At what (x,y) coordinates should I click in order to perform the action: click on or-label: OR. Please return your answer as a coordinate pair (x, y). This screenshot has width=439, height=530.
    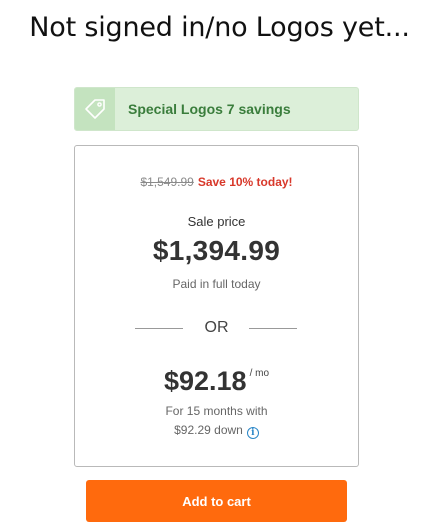
    Looking at the image, I should click on (216, 327).